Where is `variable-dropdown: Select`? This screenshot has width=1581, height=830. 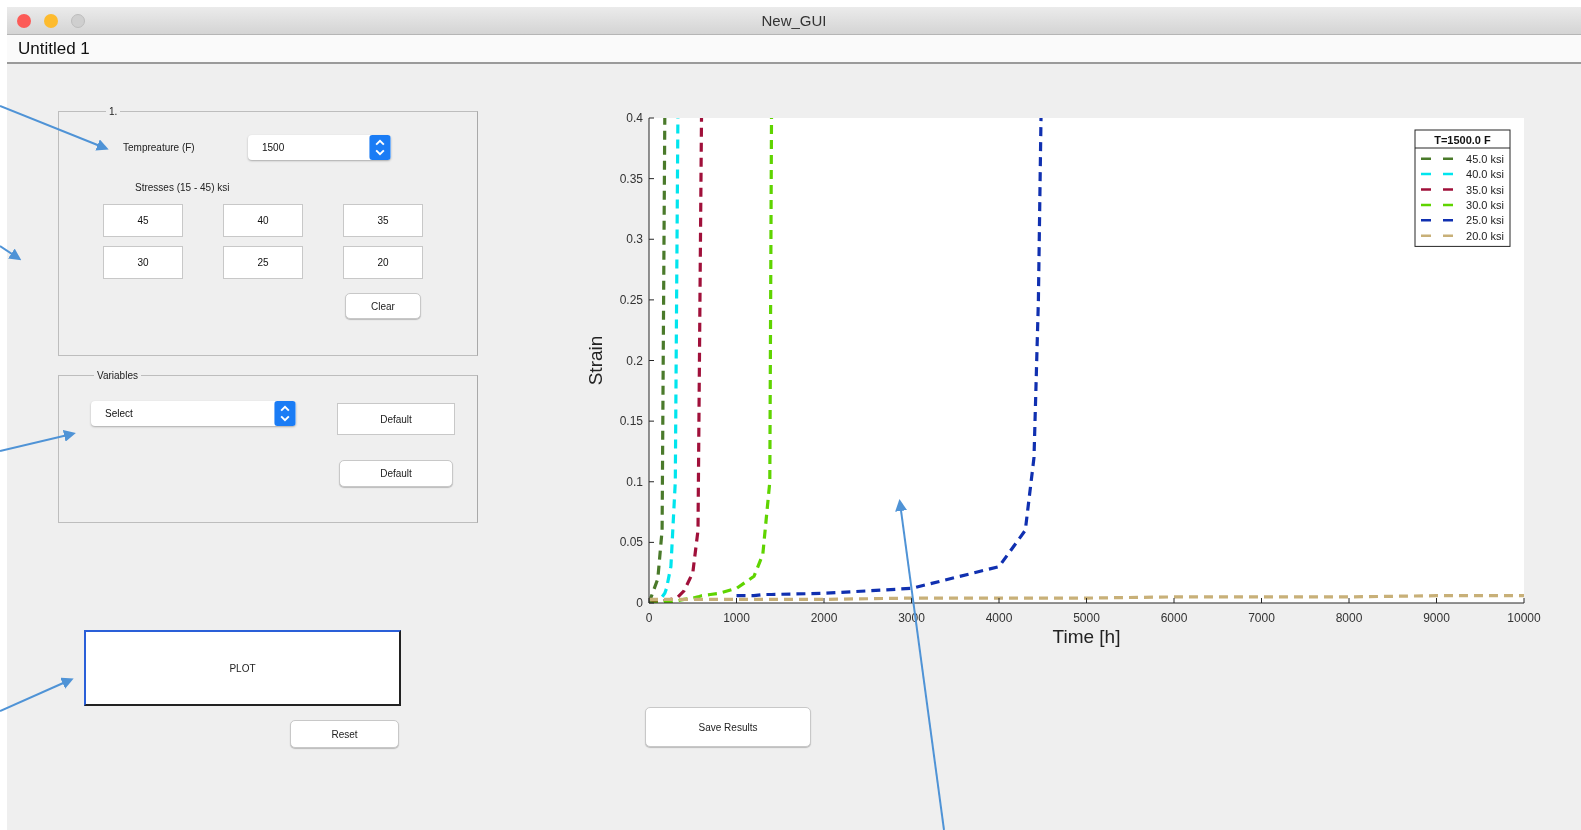 variable-dropdown: Select is located at coordinates (193, 413).